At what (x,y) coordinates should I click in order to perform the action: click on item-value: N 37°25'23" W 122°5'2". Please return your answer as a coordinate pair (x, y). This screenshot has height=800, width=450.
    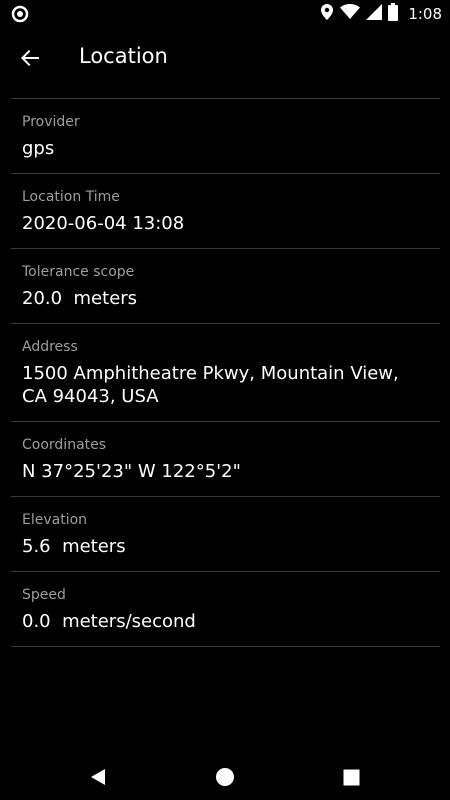
    Looking at the image, I should click on (131, 471).